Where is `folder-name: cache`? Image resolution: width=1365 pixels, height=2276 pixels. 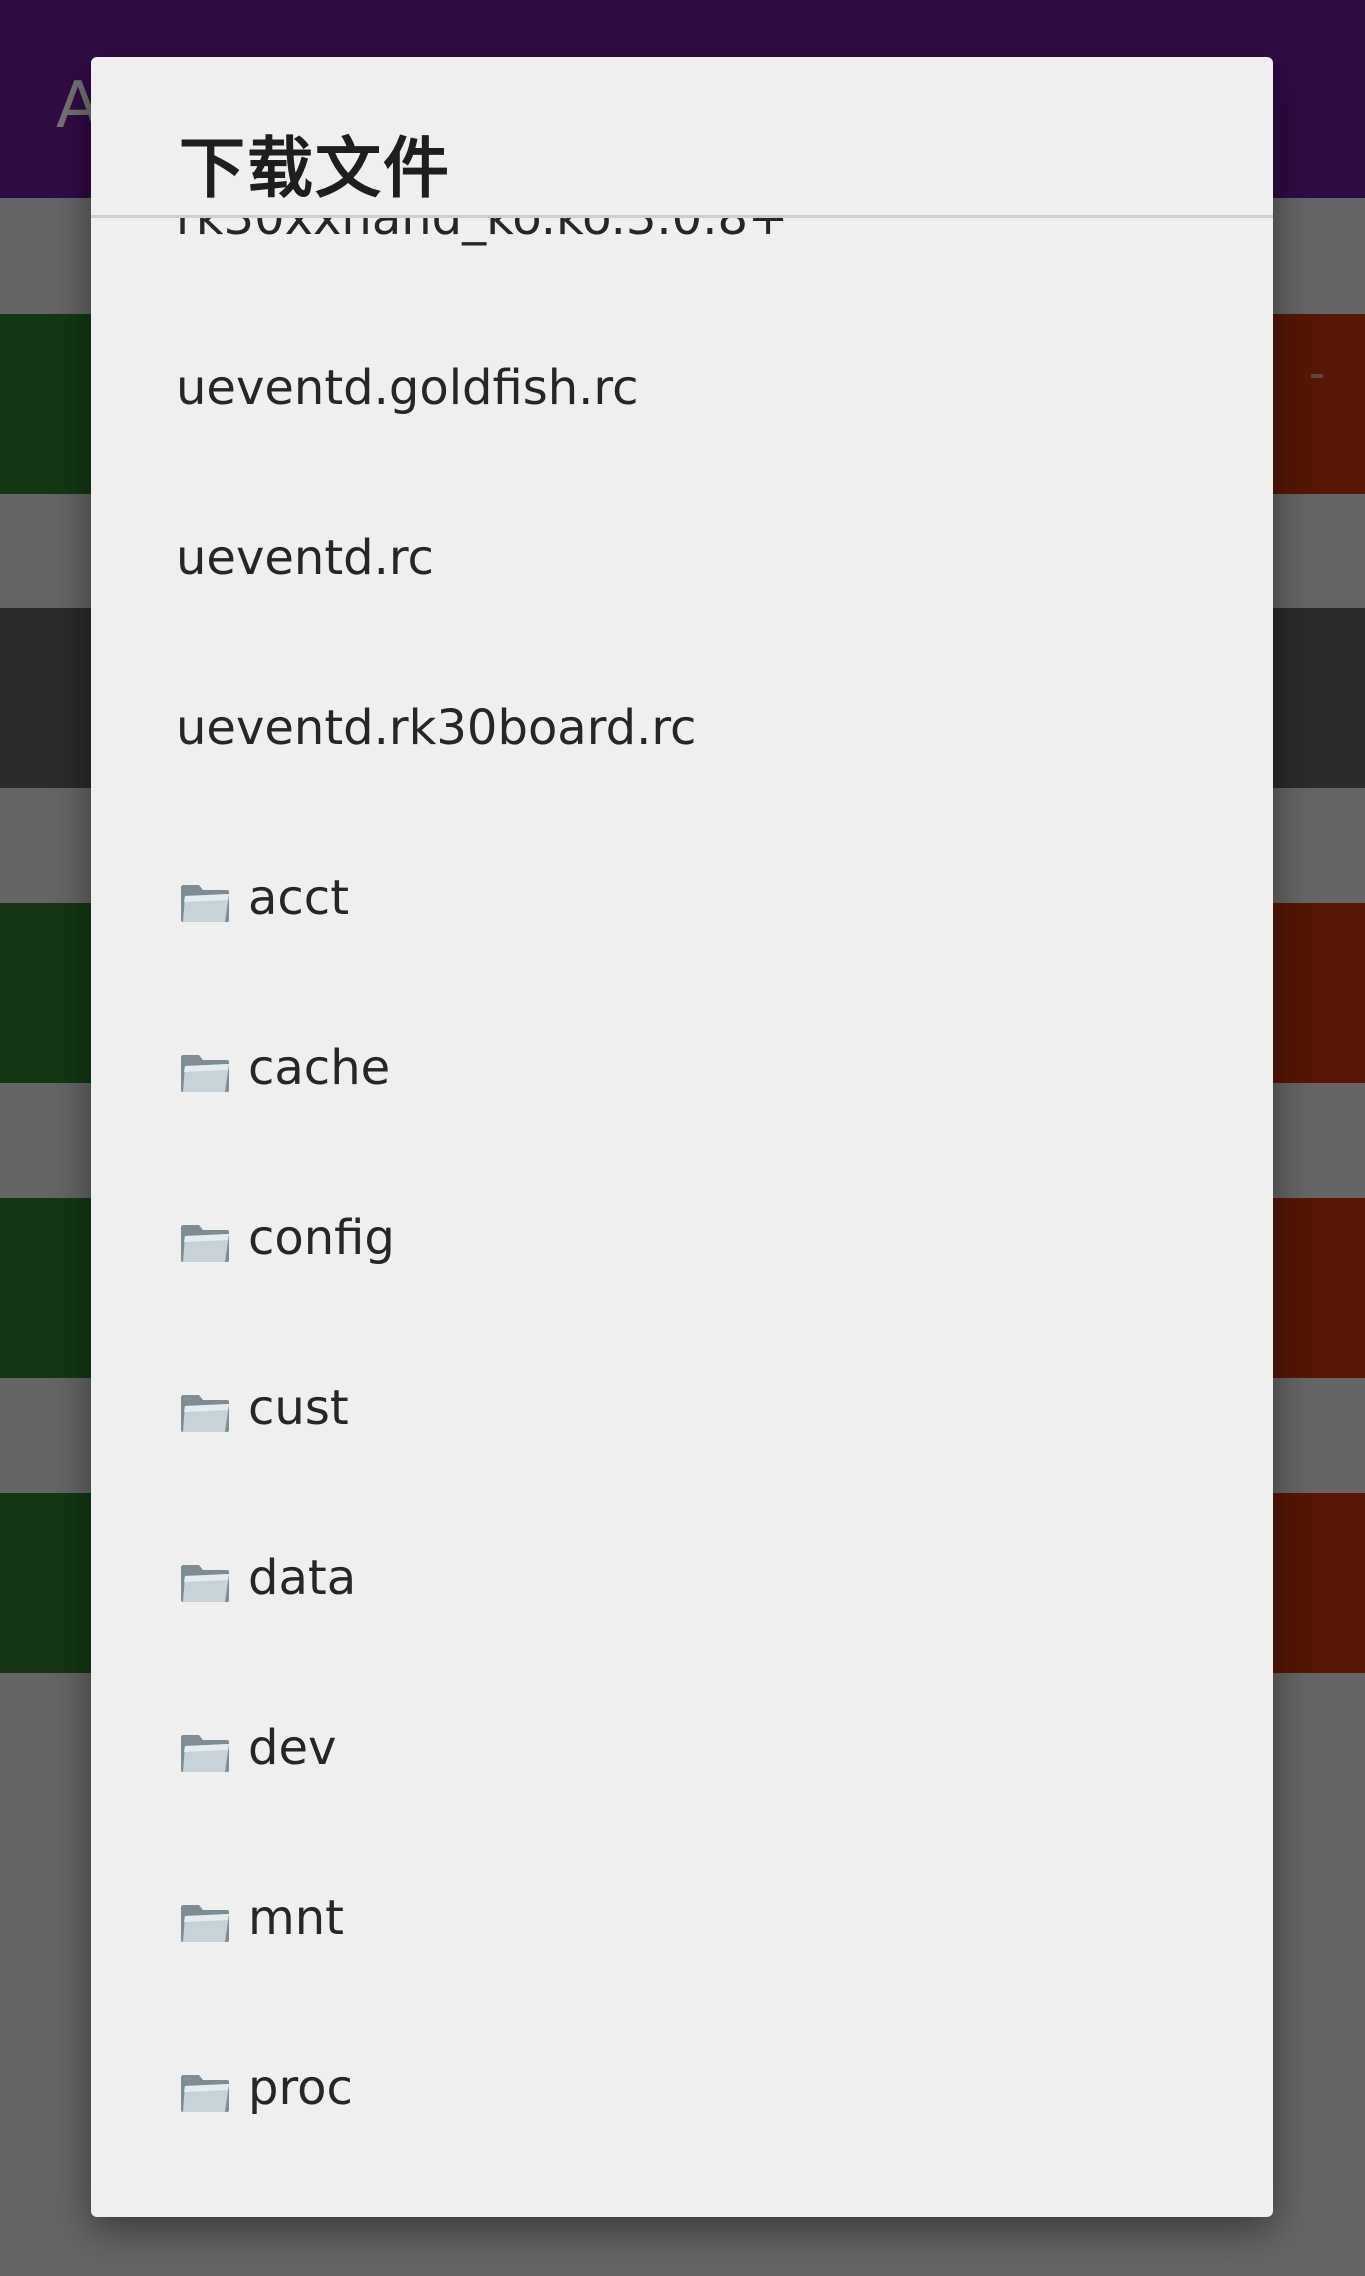 folder-name: cache is located at coordinates (319, 1068).